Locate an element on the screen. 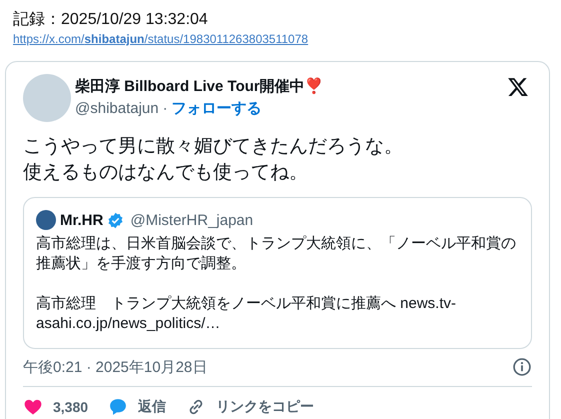  x-logo-icon is located at coordinates (518, 87).